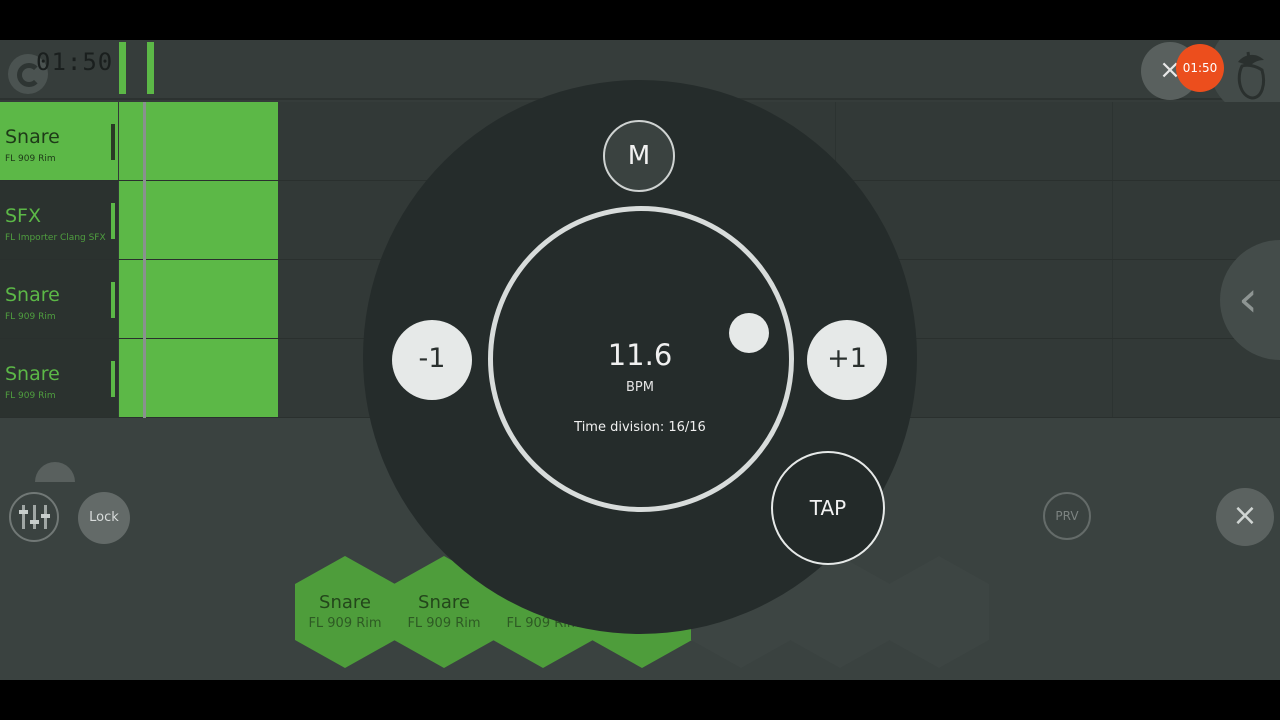 Image resolution: width=1280 pixels, height=720 pixels. Describe the element at coordinates (847, 360) in the screenshot. I see `increment-button: +1` at that location.